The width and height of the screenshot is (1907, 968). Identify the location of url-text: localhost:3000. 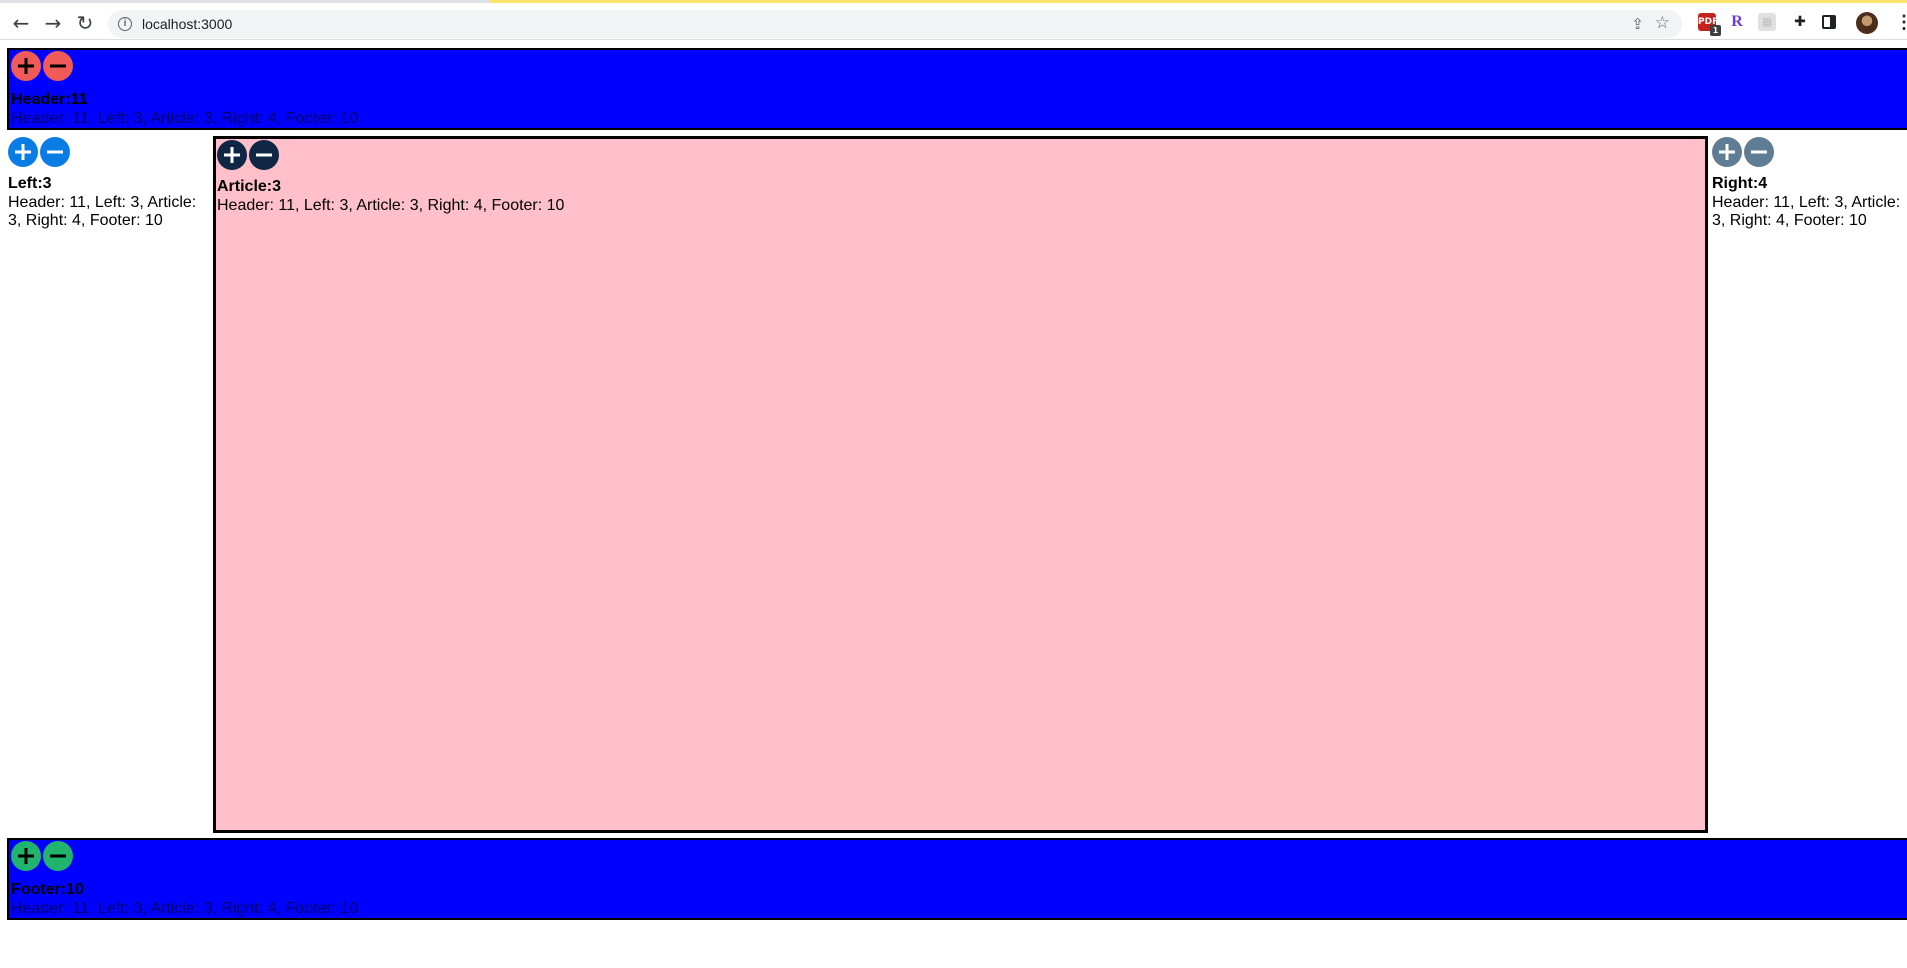
(187, 24).